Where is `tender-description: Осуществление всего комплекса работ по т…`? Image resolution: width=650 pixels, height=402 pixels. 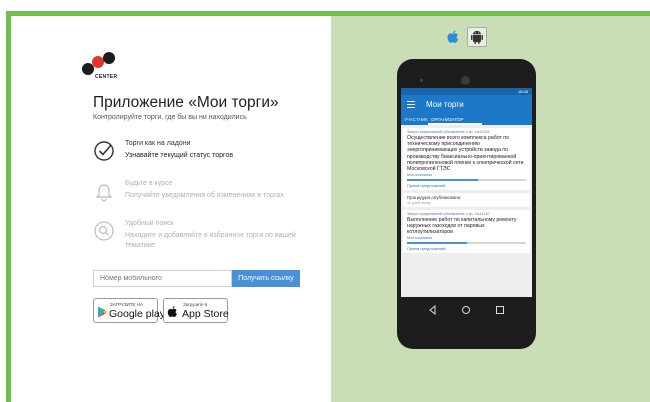
tender-description: Осуществление всего комплекса работ по т… is located at coordinates (465, 154).